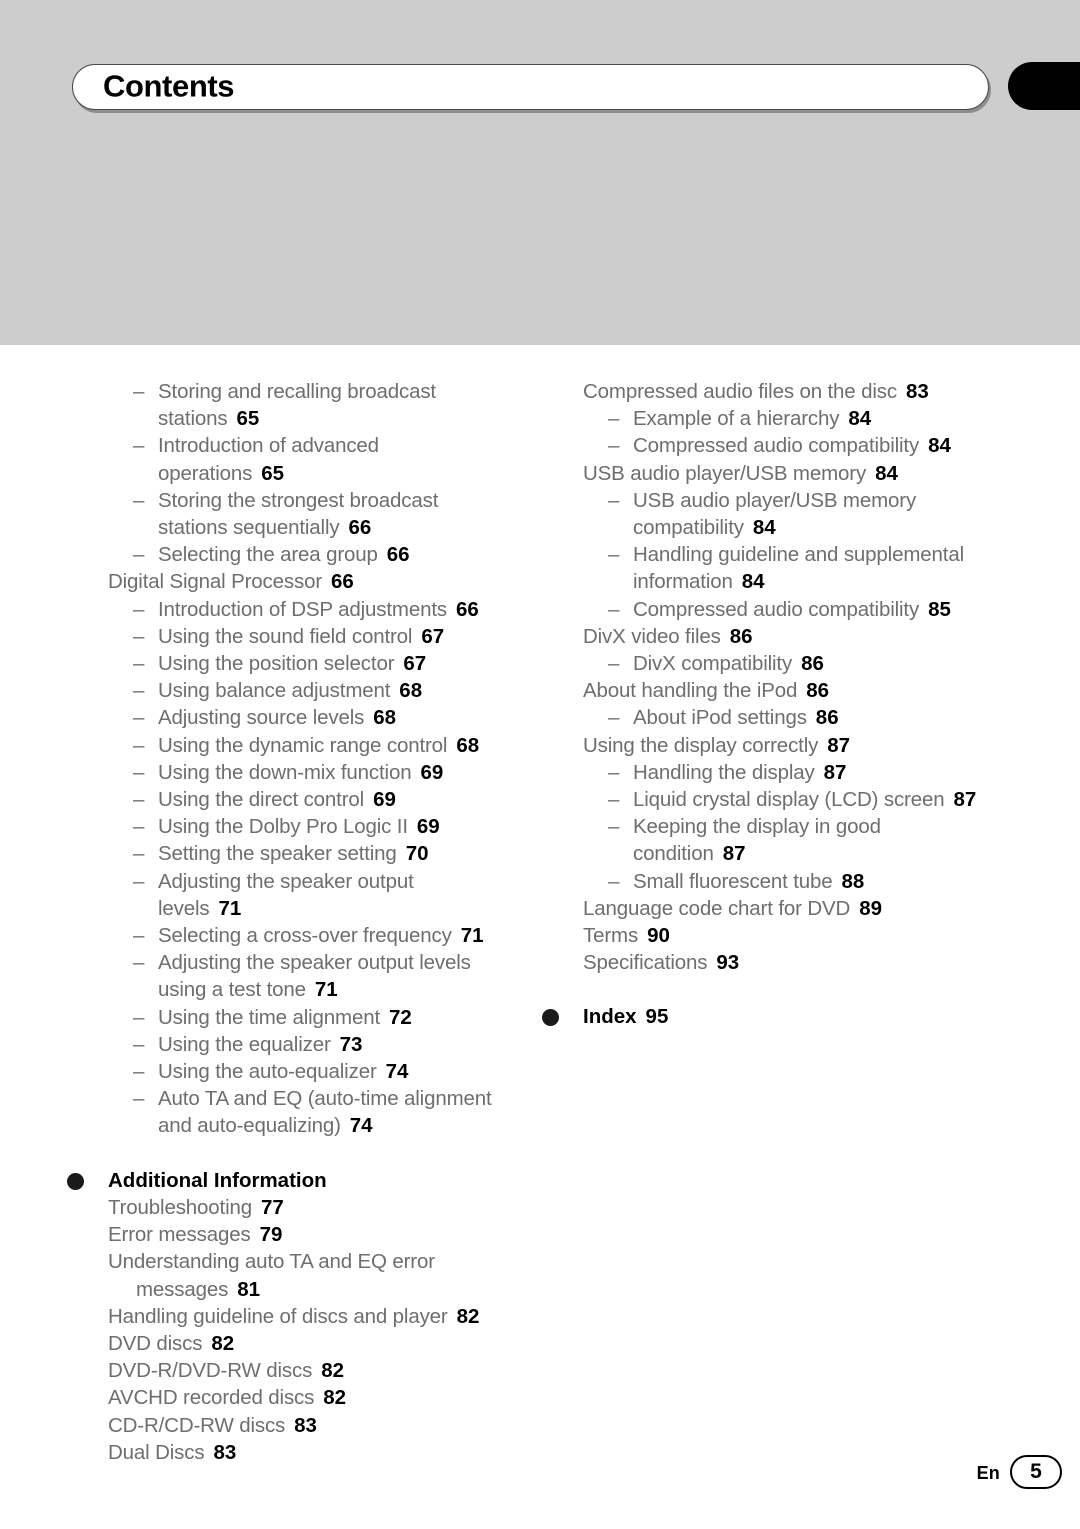 The width and height of the screenshot is (1080, 1529). Describe the element at coordinates (611, 936) in the screenshot. I see `toc-entry-label: Terms` at that location.